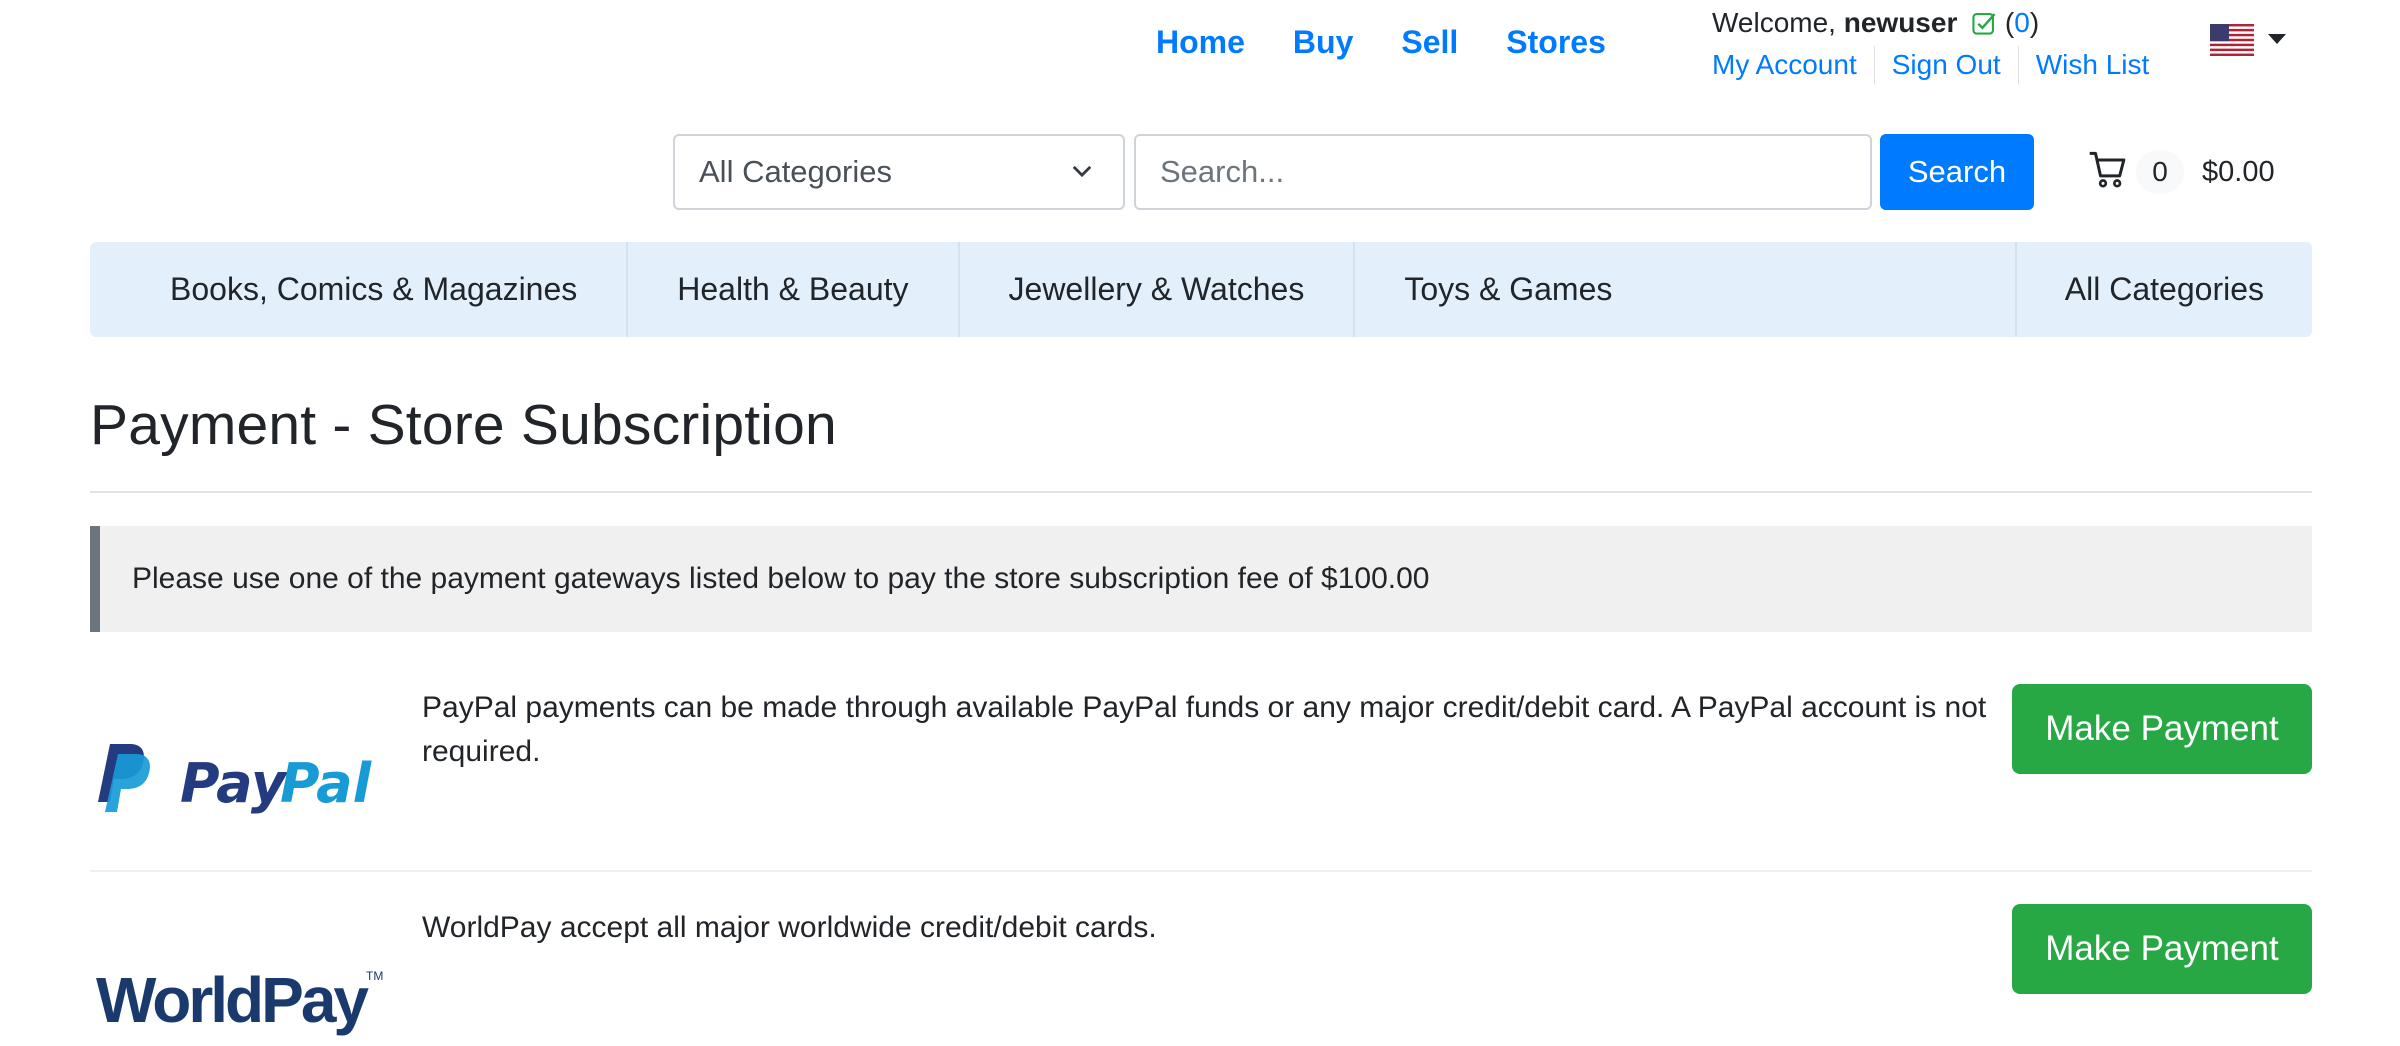  Describe the element at coordinates (2108, 170) in the screenshot. I see `cart-icon` at that location.